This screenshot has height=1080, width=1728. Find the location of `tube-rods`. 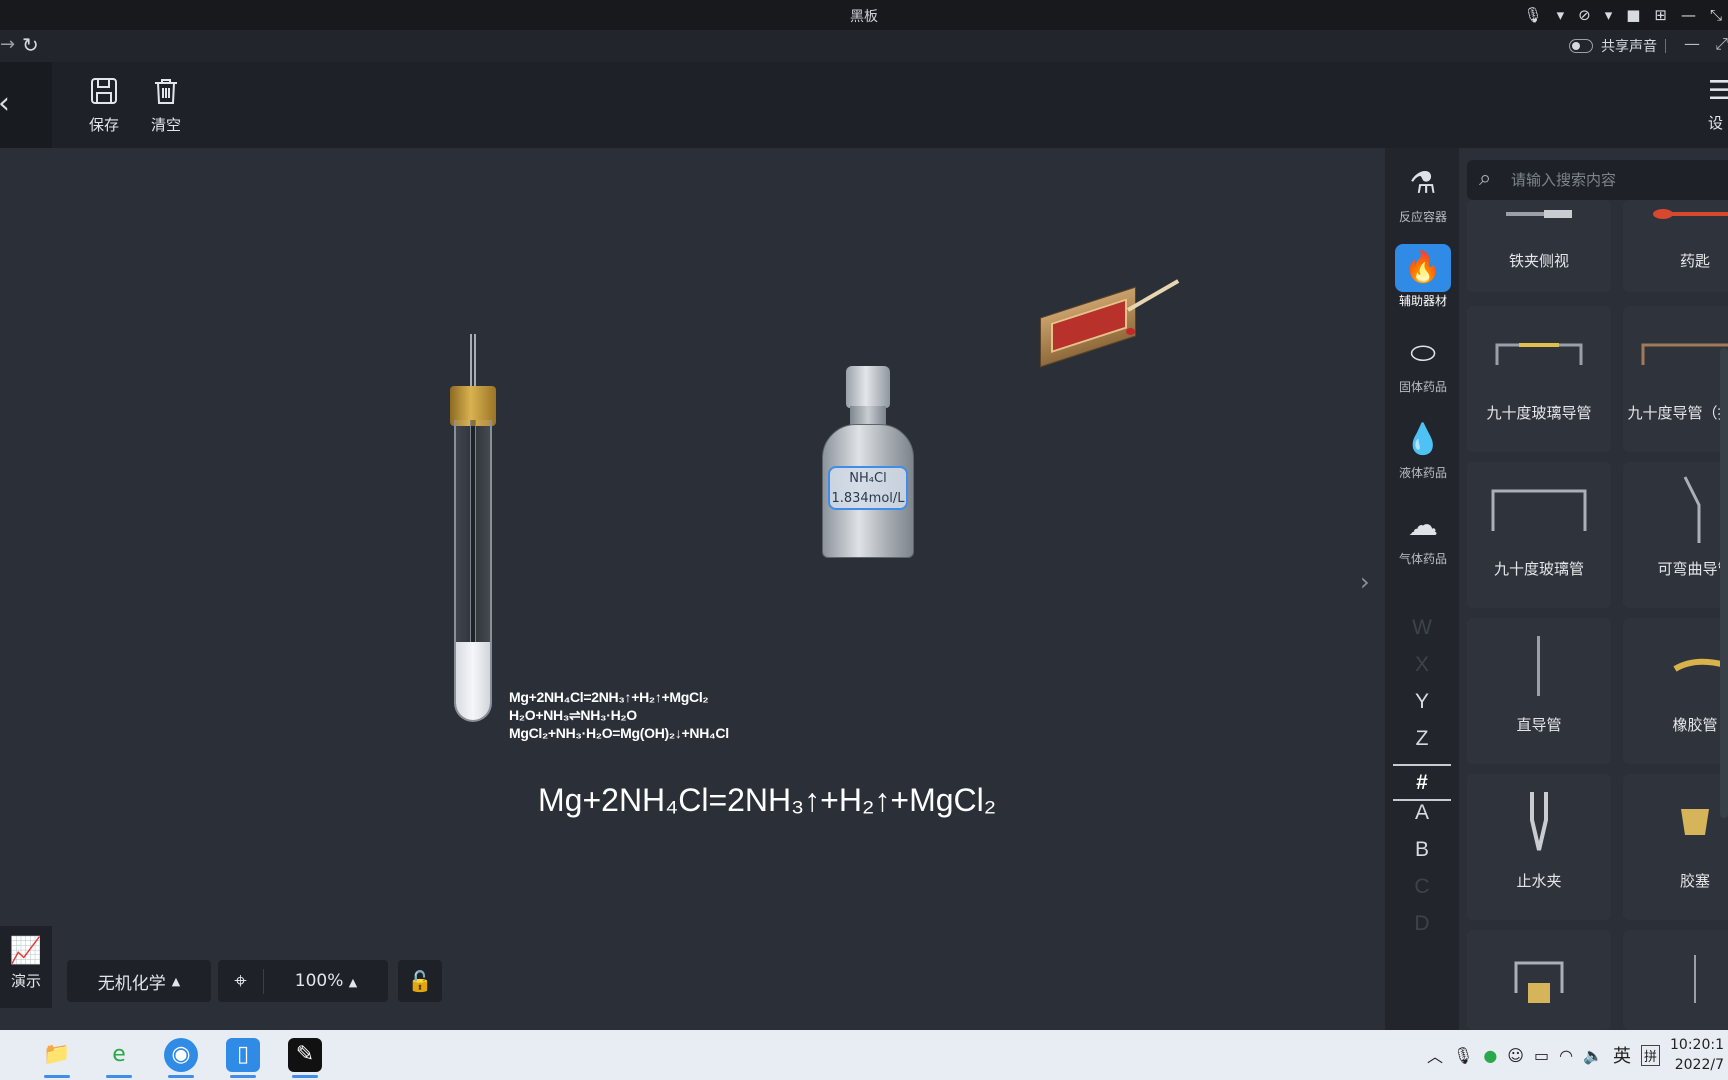

tube-rods is located at coordinates (473, 362).